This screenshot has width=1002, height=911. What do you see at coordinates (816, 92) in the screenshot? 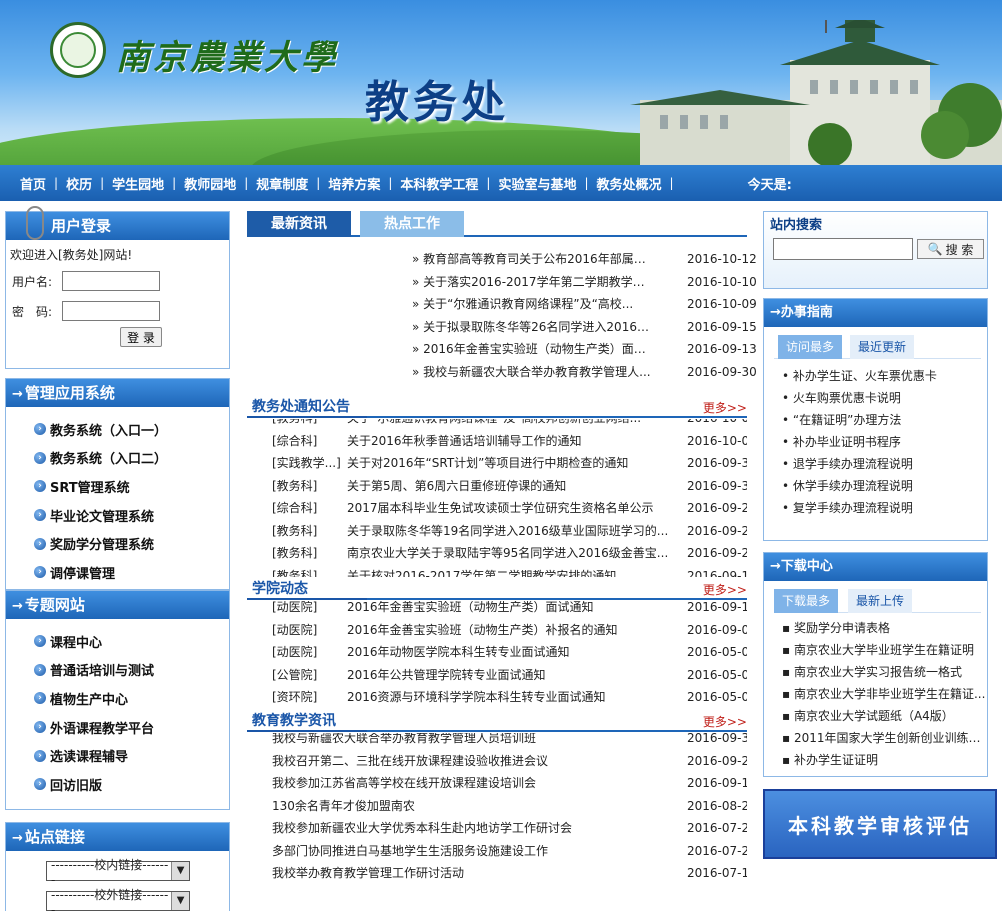
I see `campus-building-image` at bounding box center [816, 92].